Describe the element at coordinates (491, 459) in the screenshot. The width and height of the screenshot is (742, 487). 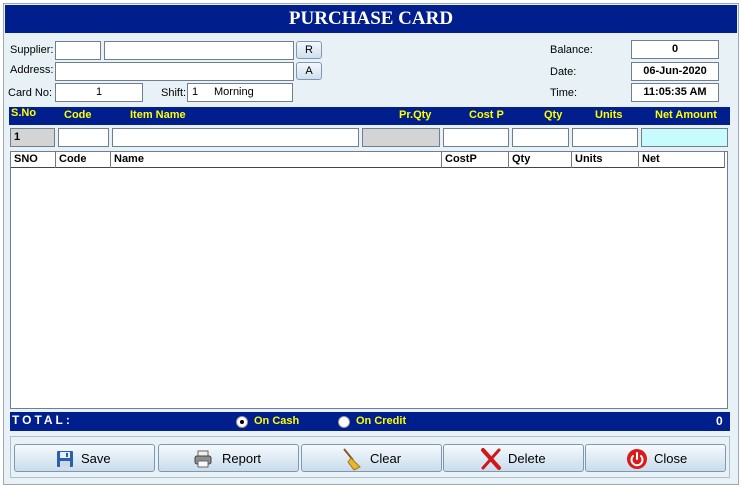
I see `red-x-icon` at that location.